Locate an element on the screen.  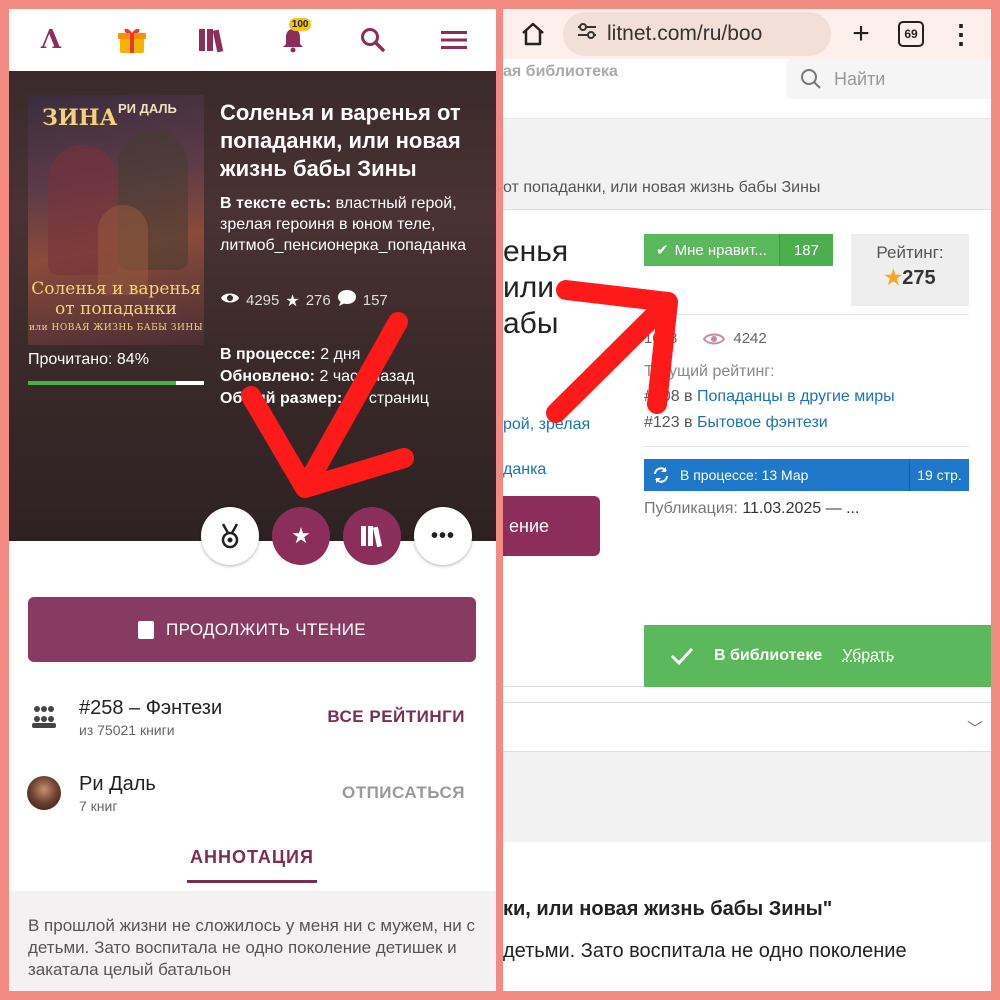
tag-fragment-2: зрелая is located at coordinates (565, 424).